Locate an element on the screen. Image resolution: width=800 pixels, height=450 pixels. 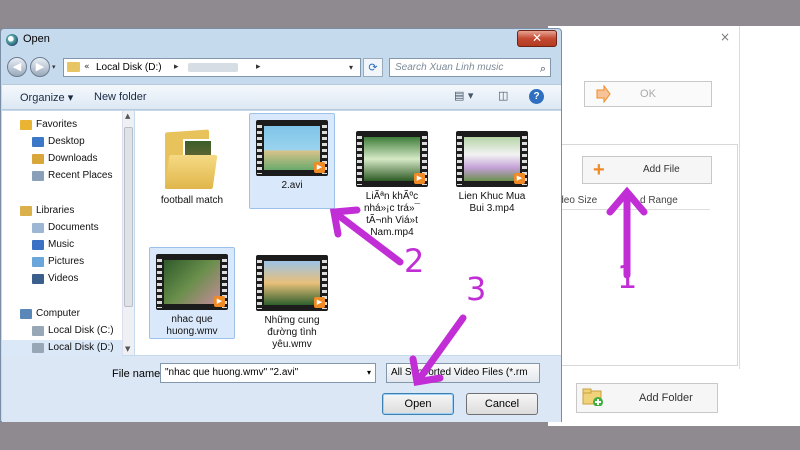
step-3-label: 3 is located at coordinates (476, 289).